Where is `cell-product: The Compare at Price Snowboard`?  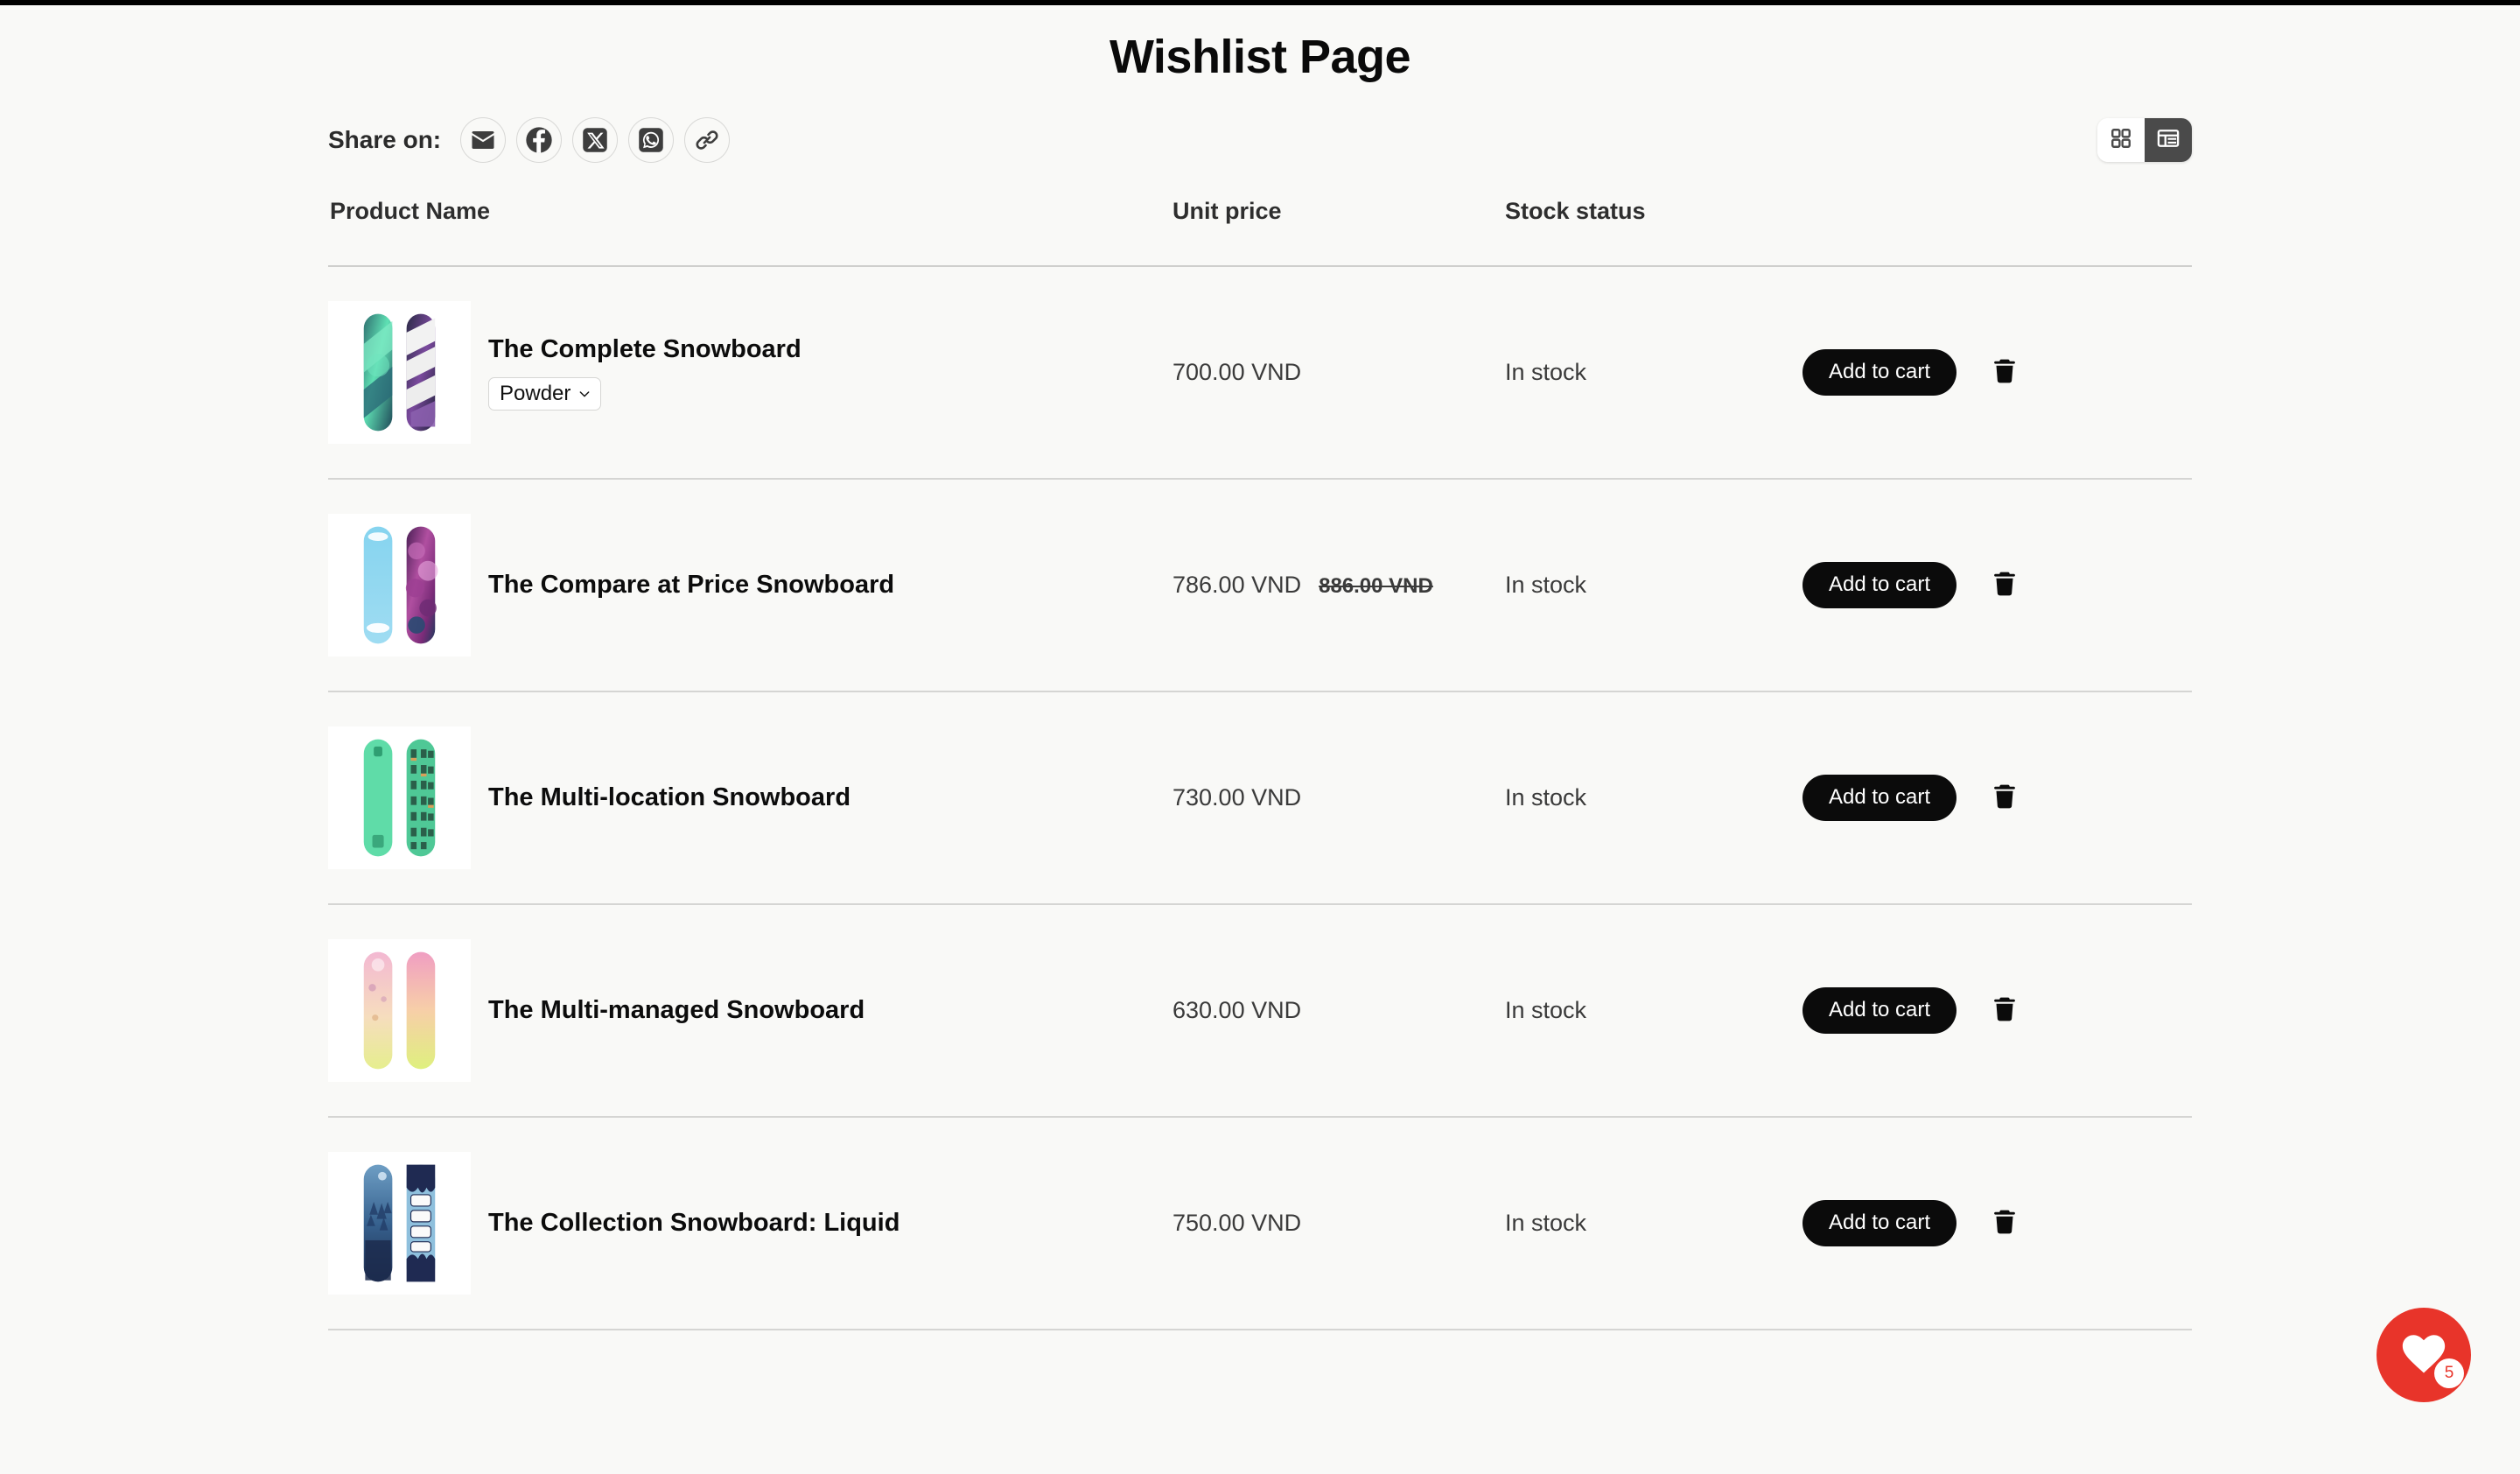
cell-product: The Compare at Price Snowboard is located at coordinates (750, 585).